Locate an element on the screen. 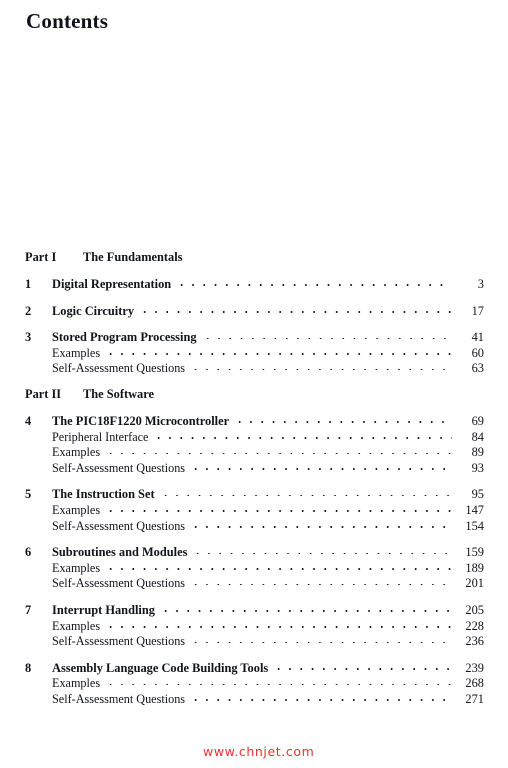  toc-entry-subsection: Examples 89 is located at coordinates (254, 452).